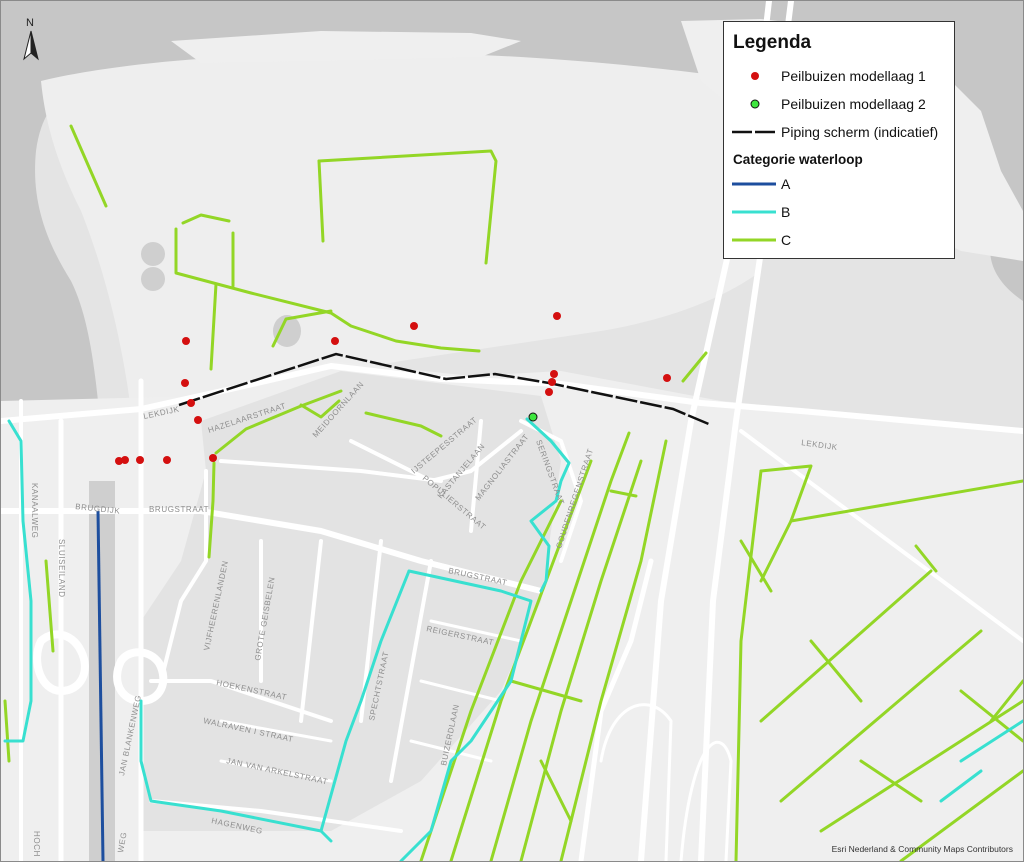 Image resolution: width=1024 pixels, height=862 pixels. I want to click on legend-category-title: Categorie waterloop, so click(798, 159).